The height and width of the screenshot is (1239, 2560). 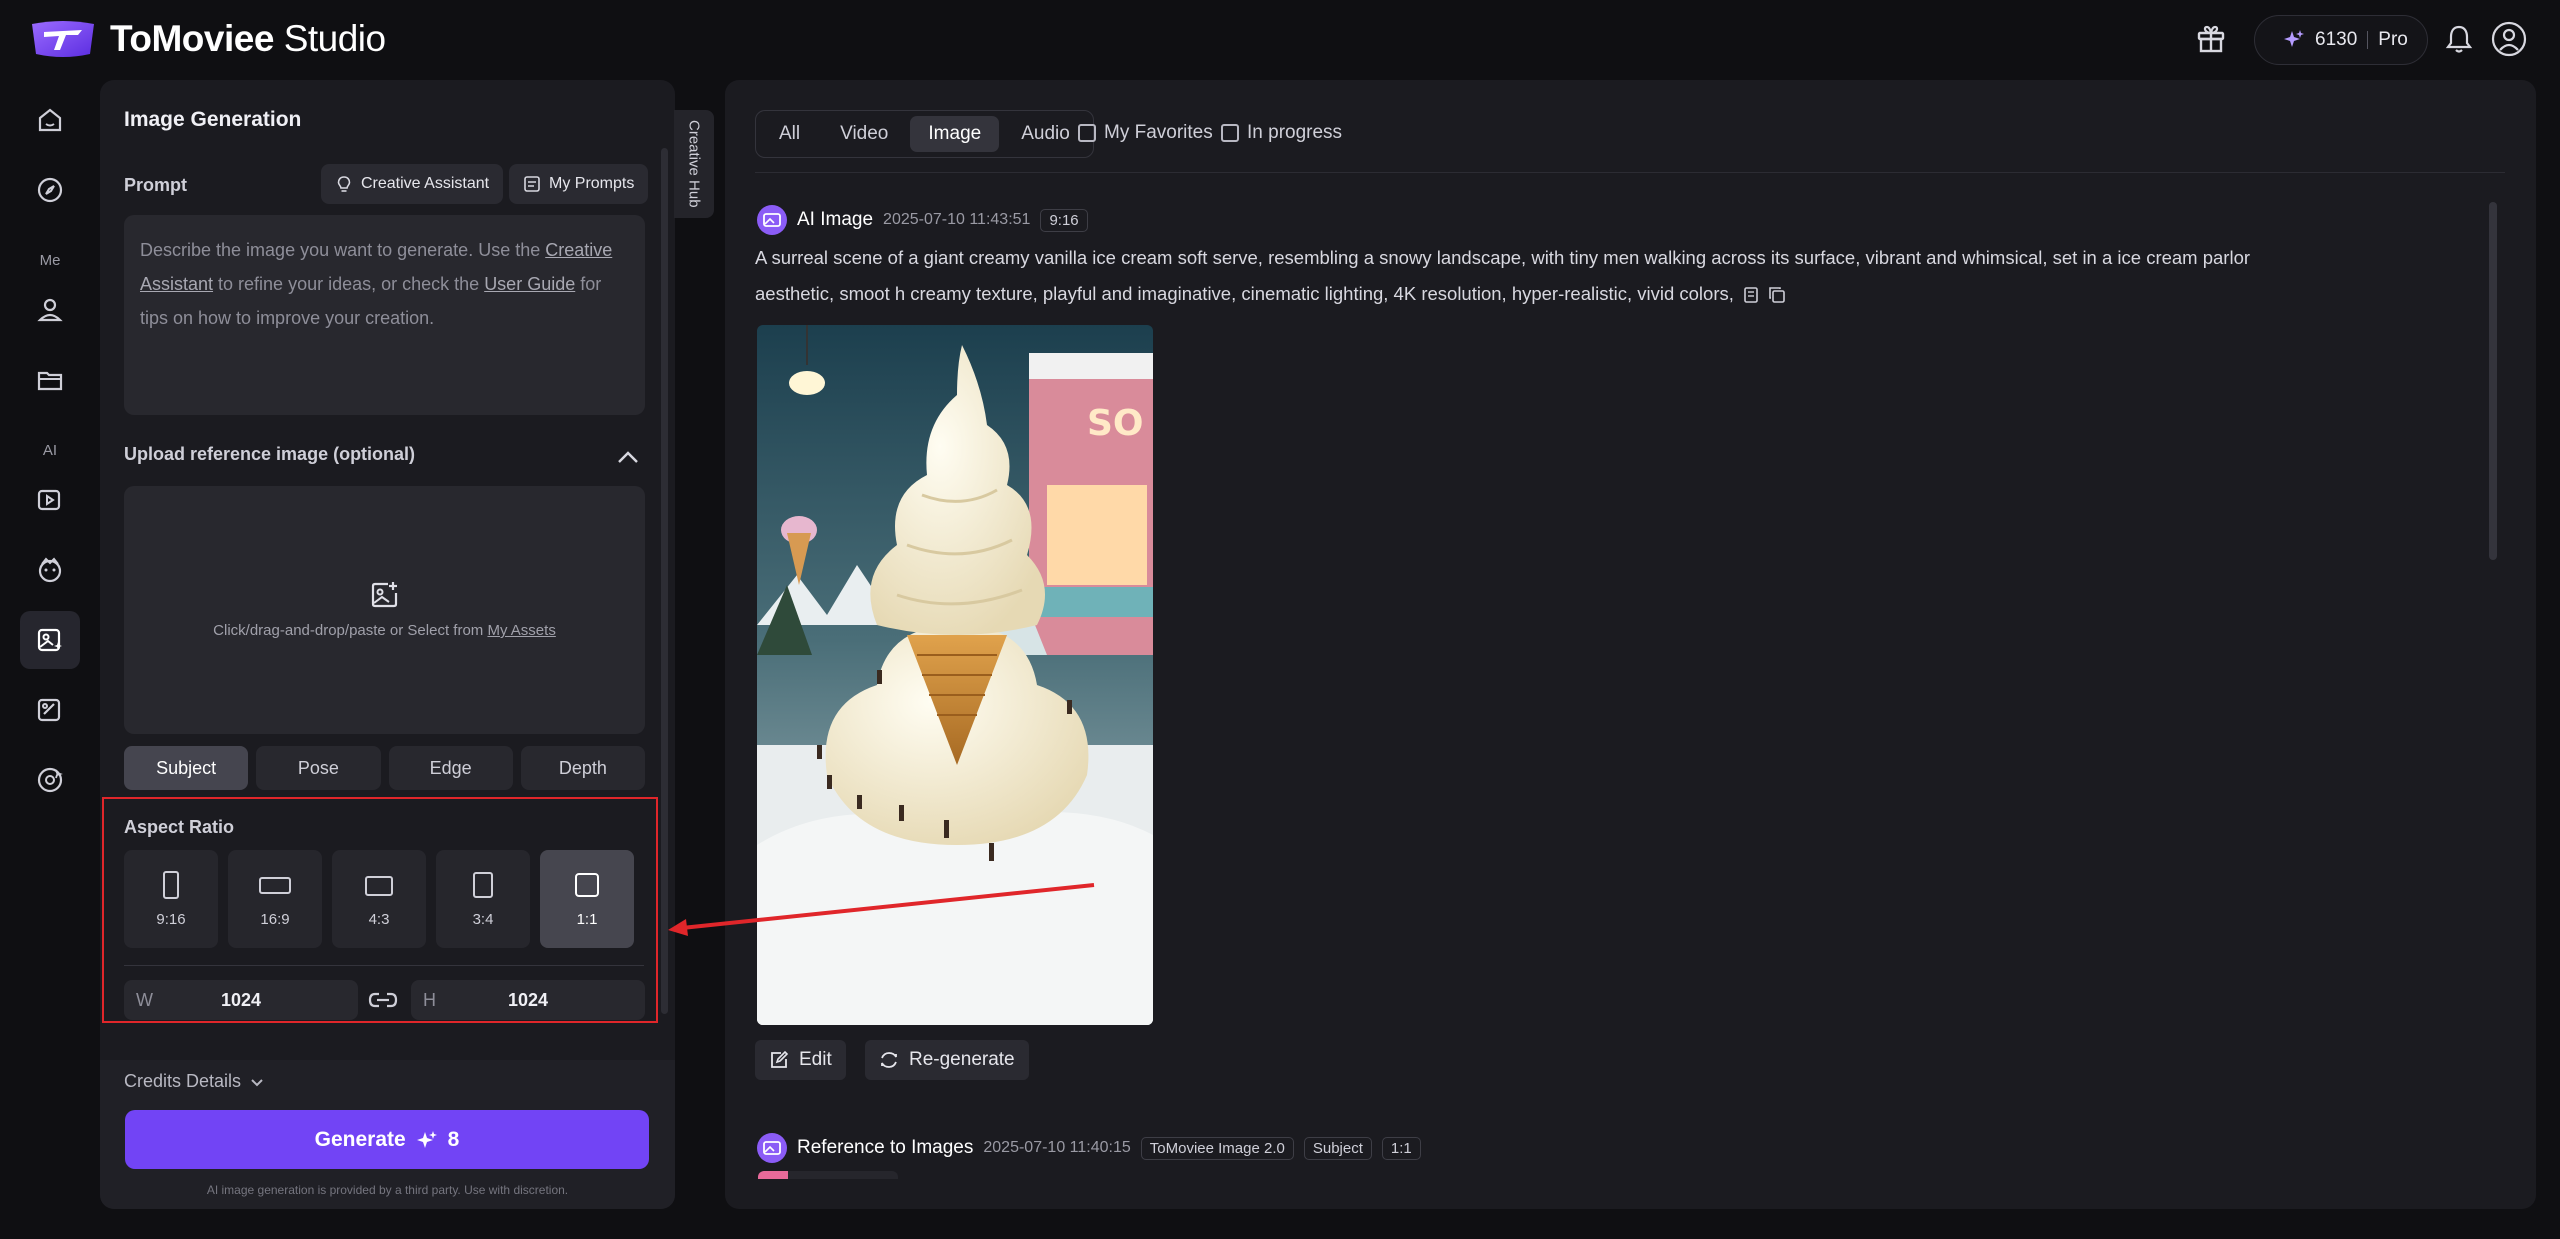 I want to click on nav-home, so click(x=50, y=120).